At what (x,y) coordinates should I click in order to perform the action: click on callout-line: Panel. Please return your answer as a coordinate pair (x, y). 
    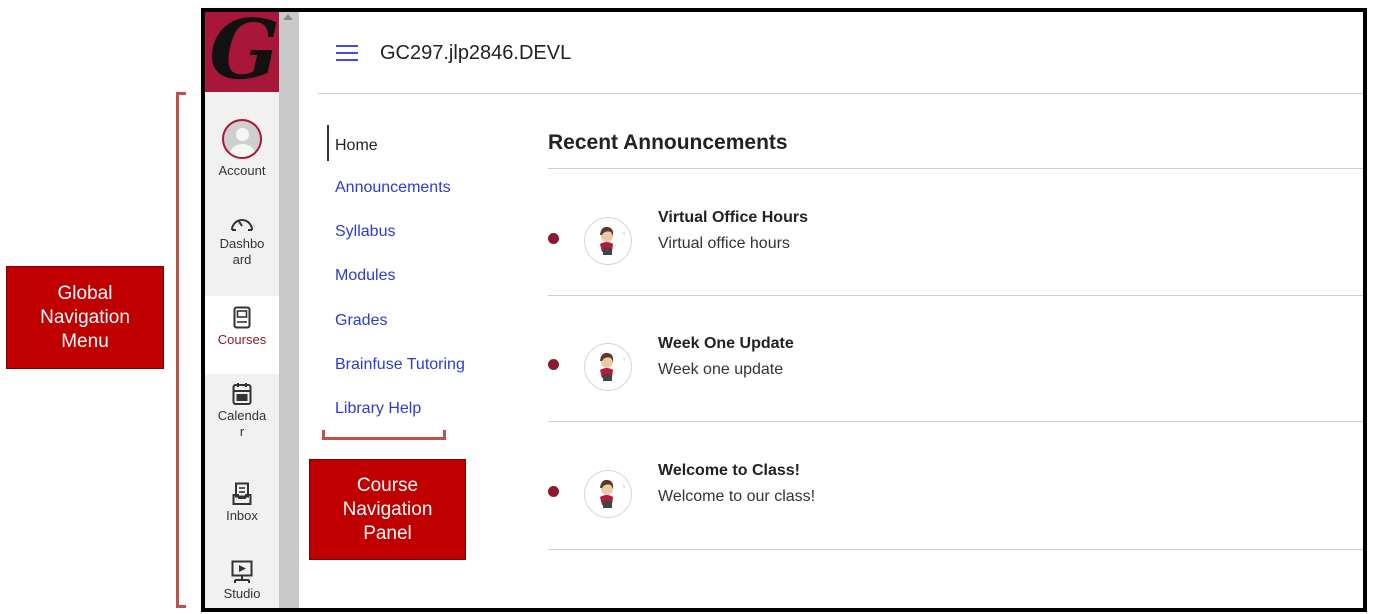
    Looking at the image, I should click on (387, 533).